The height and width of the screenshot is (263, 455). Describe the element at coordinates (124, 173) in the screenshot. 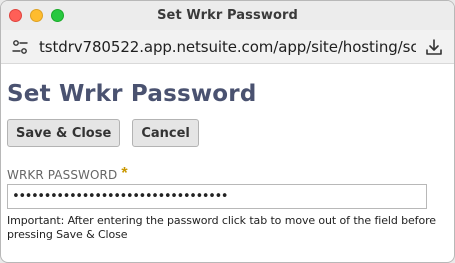

I see `required-marker: *` at that location.